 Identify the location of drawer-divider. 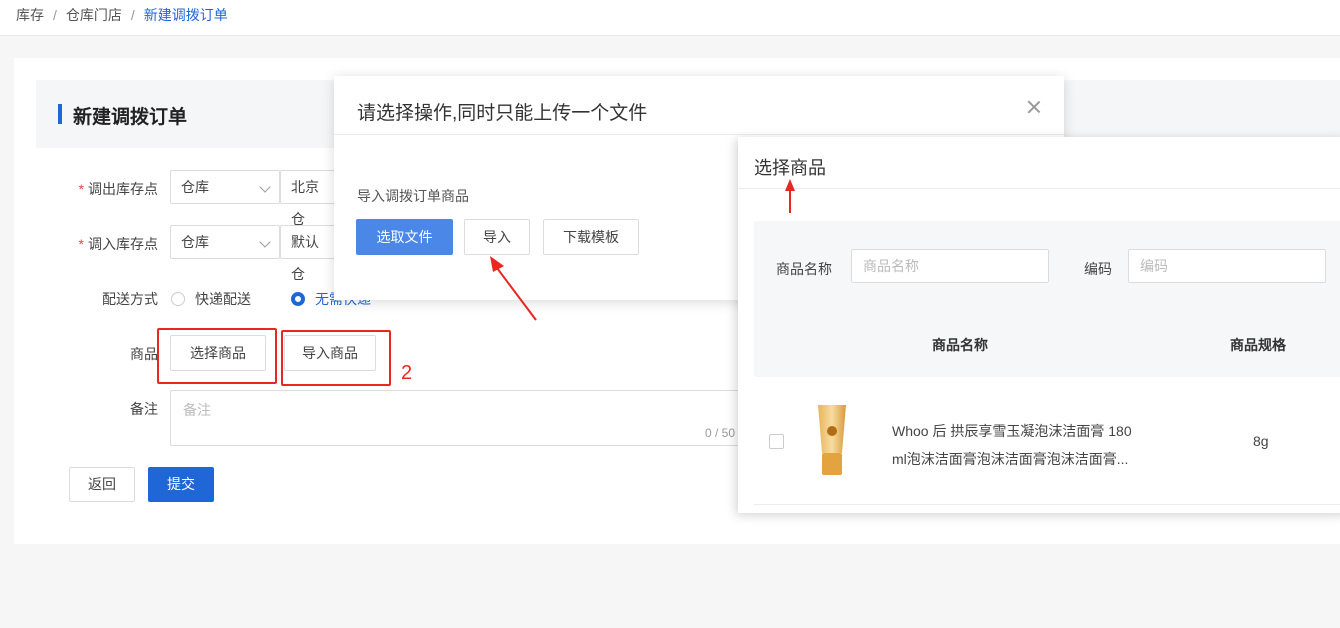
(1039, 188).